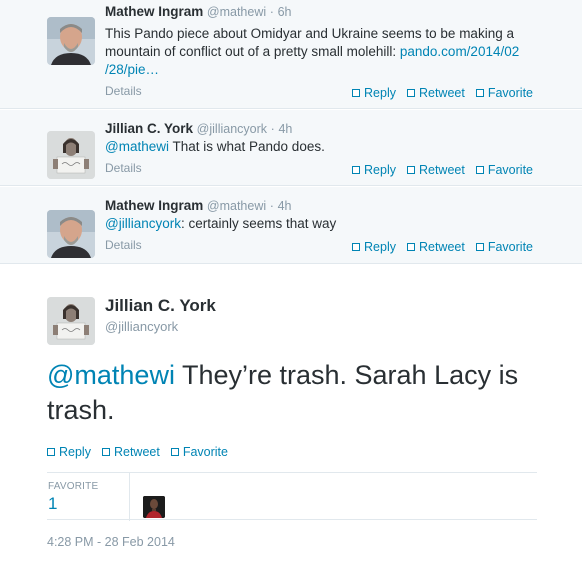 Image resolution: width=582 pixels, height=572 pixels. Describe the element at coordinates (141, 326) in the screenshot. I see `focus-username: @jilliancyork` at that location.